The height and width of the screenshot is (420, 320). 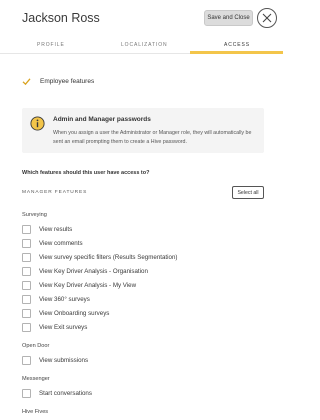 What do you see at coordinates (35, 412) in the screenshot?
I see `section-hive-fives: Hive Fives` at bounding box center [35, 412].